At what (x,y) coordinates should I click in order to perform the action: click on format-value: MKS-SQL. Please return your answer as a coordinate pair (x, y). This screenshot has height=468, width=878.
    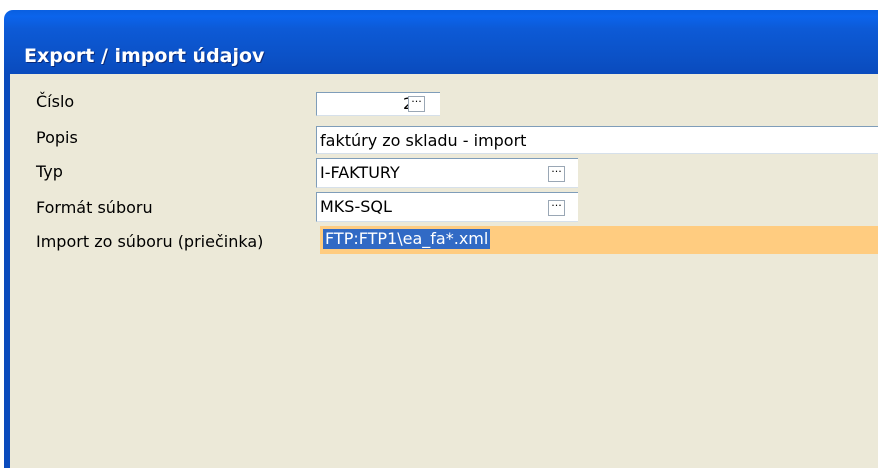
    Looking at the image, I should click on (356, 206).